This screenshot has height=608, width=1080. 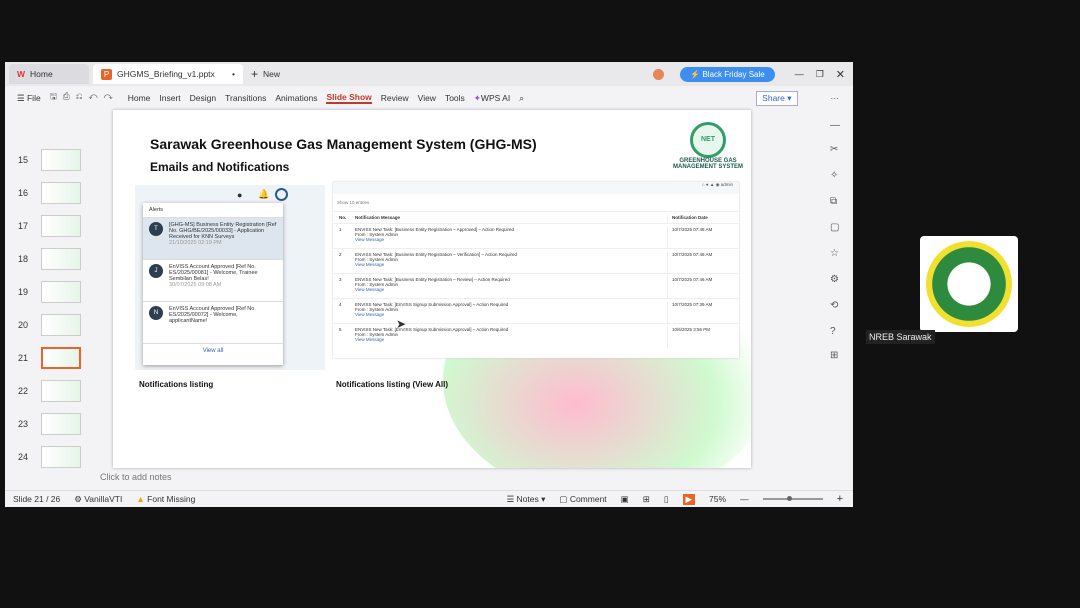 What do you see at coordinates (22, 457) in the screenshot?
I see `slide-number: 24` at bounding box center [22, 457].